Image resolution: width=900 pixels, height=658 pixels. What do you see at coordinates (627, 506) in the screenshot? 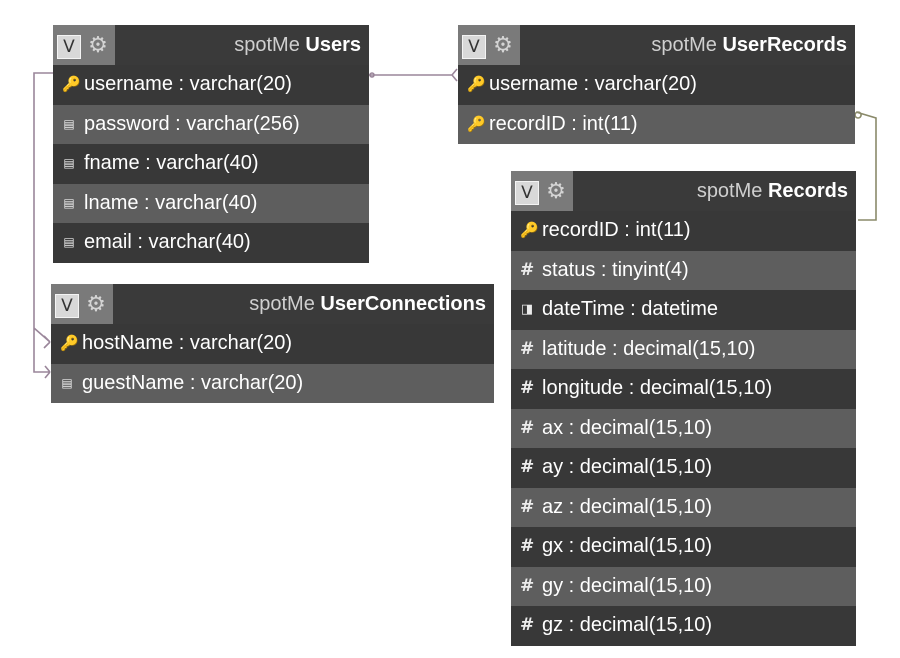
I see `field-label: az : decimal(15,10)` at bounding box center [627, 506].